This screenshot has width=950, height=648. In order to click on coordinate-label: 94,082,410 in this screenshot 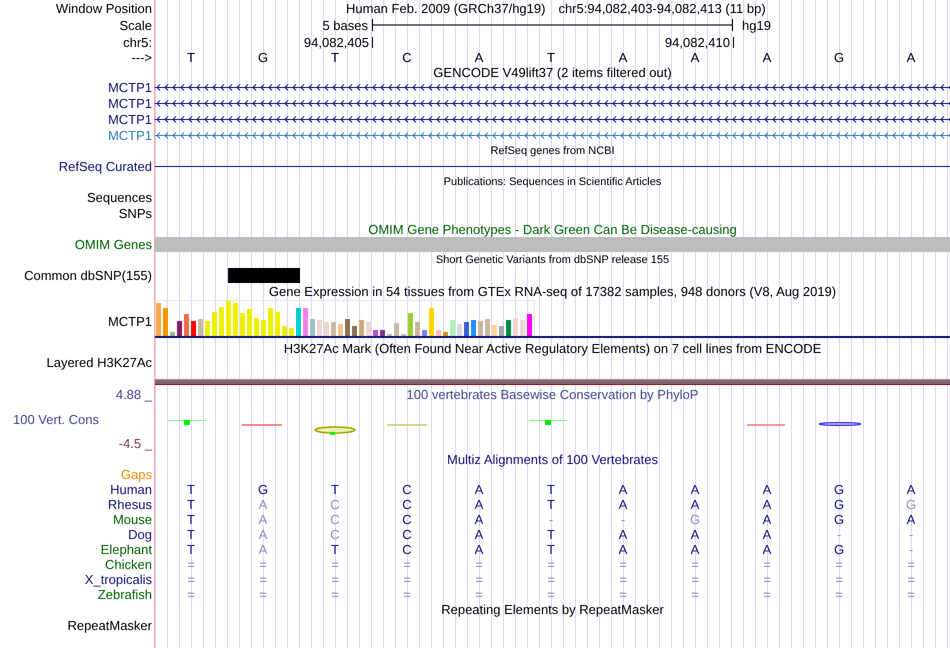, I will do `click(697, 42)`.